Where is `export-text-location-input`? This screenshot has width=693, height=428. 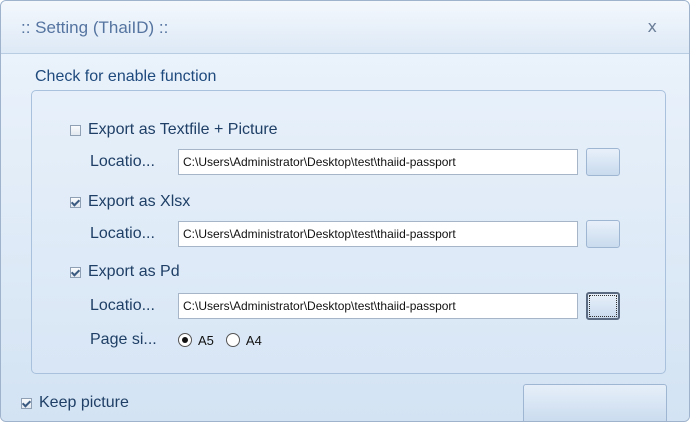 export-text-location-input is located at coordinates (378, 162).